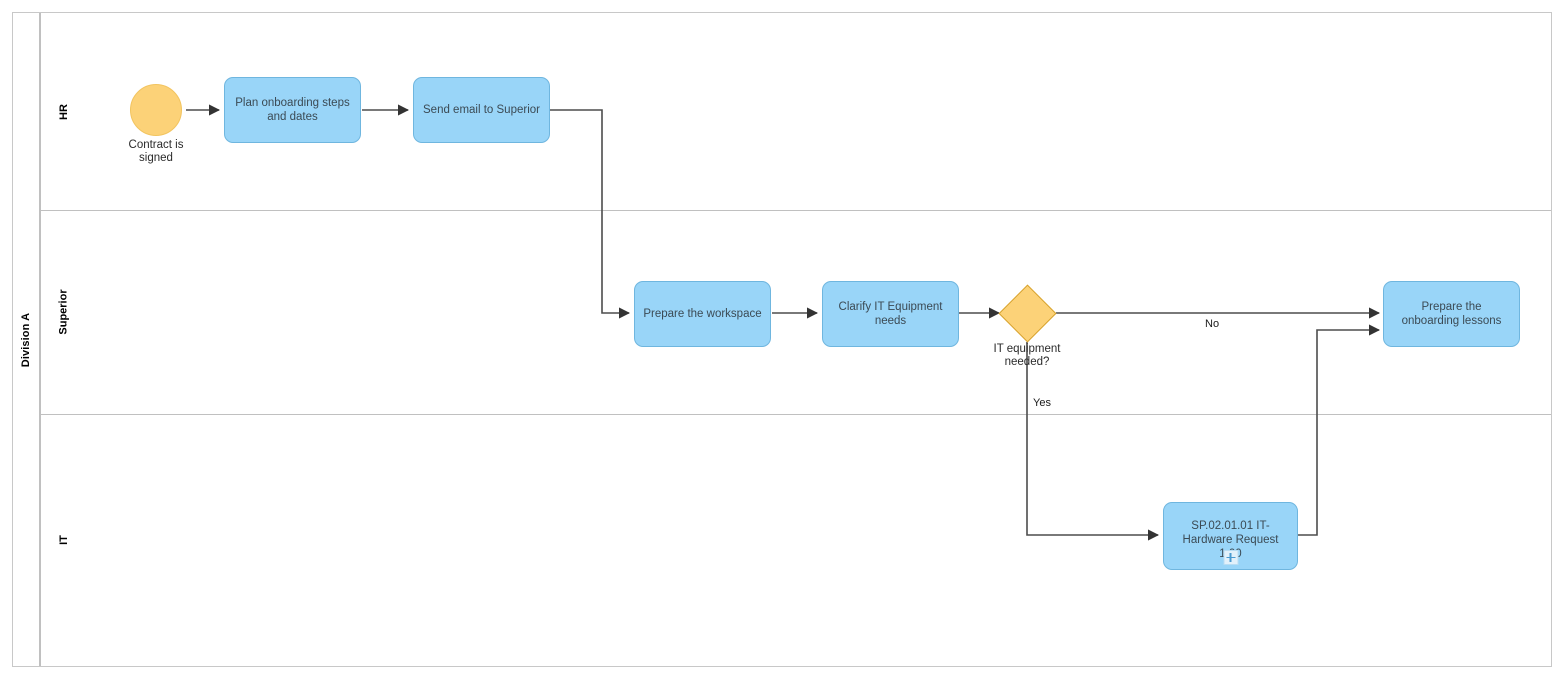  What do you see at coordinates (1027, 355) in the screenshot?
I see `gateway-caption: IT equipment needed?` at bounding box center [1027, 355].